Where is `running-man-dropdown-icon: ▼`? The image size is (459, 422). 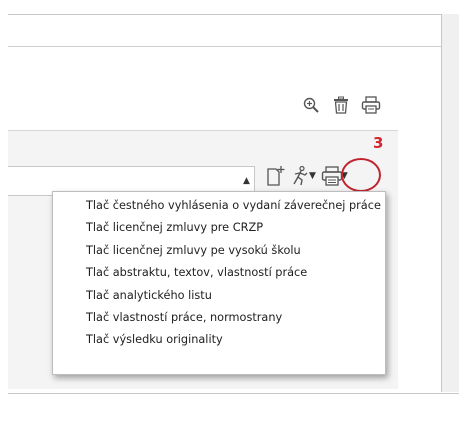 running-man-dropdown-icon: ▼ is located at coordinates (312, 176).